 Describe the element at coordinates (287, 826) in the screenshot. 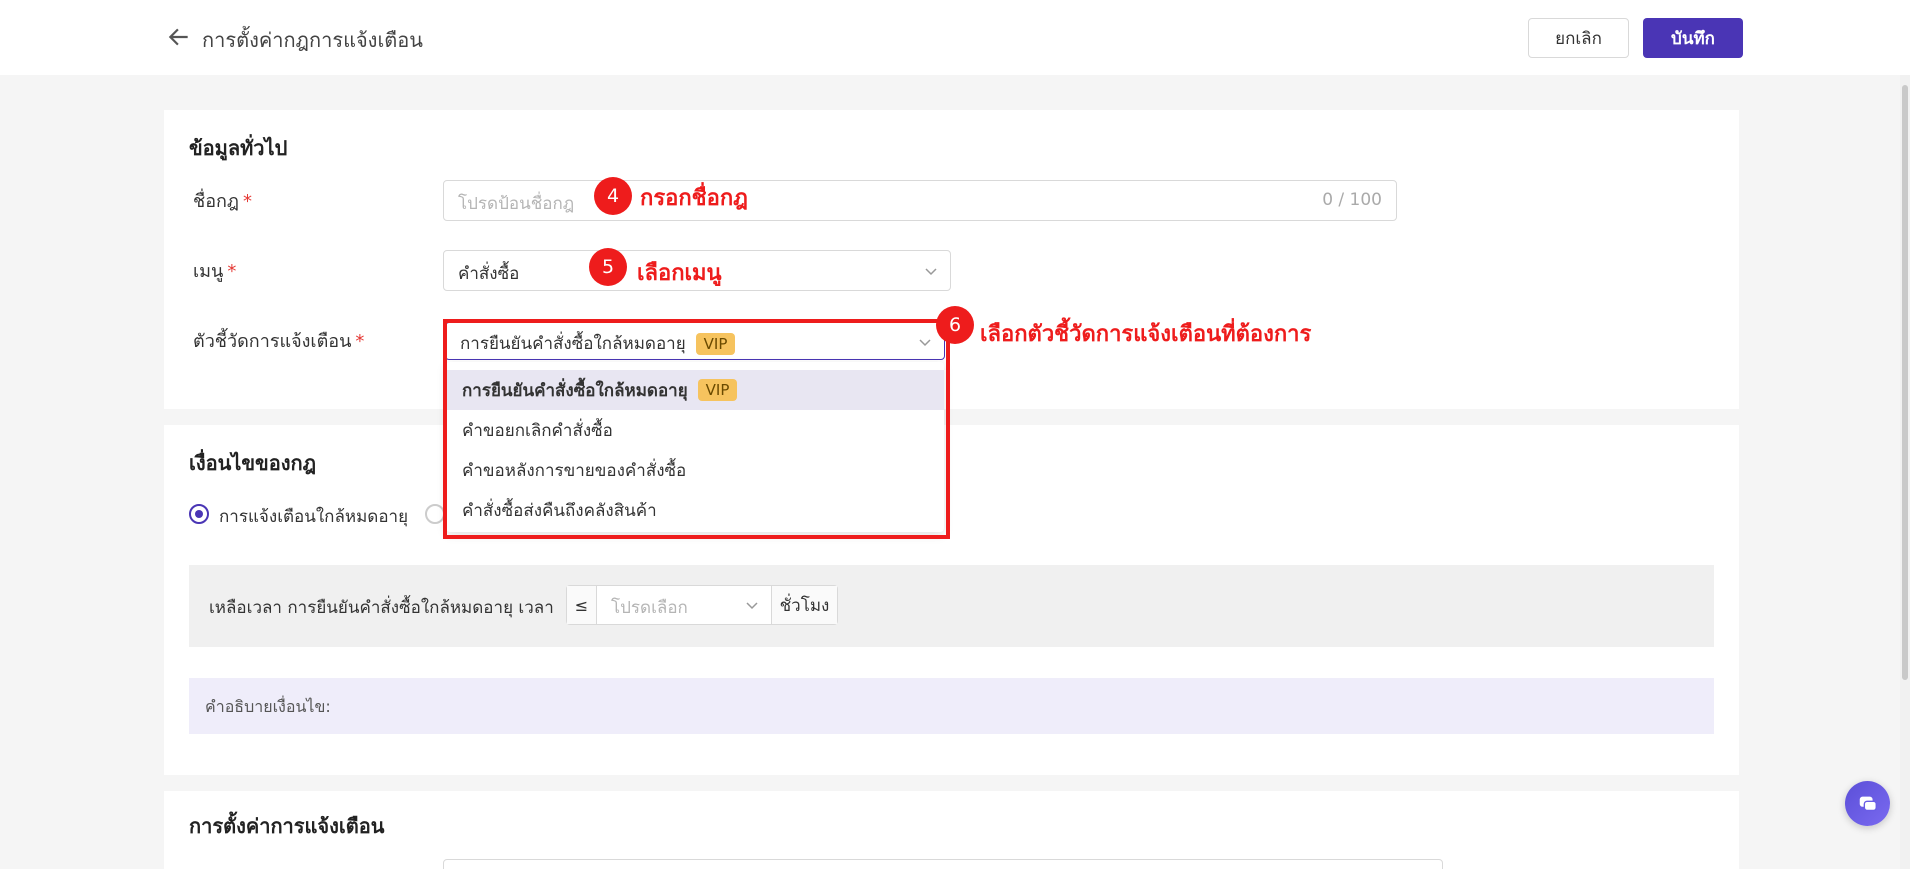

I see `notify-section-title: การตั้งค่าการแจ้งเตือน` at that location.